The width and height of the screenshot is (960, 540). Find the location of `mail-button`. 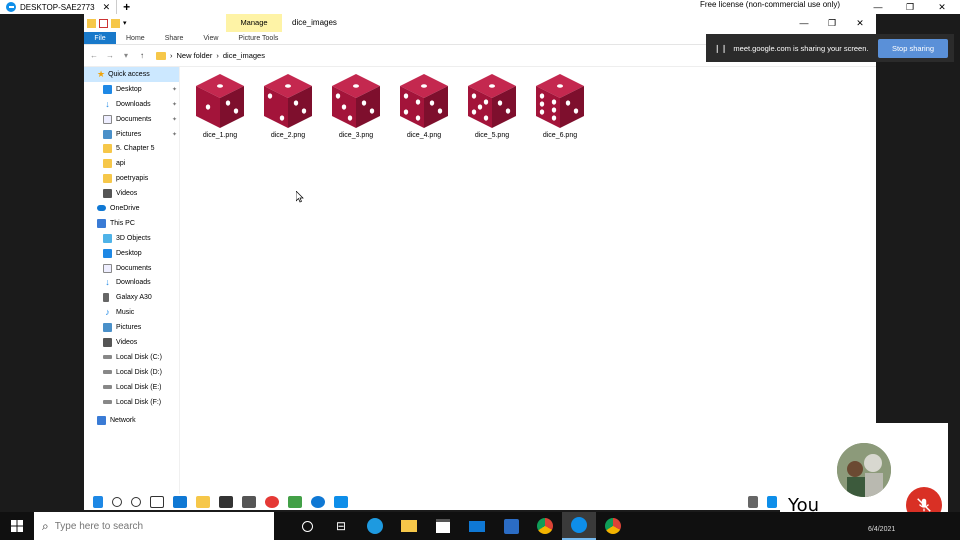

mail-button is located at coordinates (477, 526).